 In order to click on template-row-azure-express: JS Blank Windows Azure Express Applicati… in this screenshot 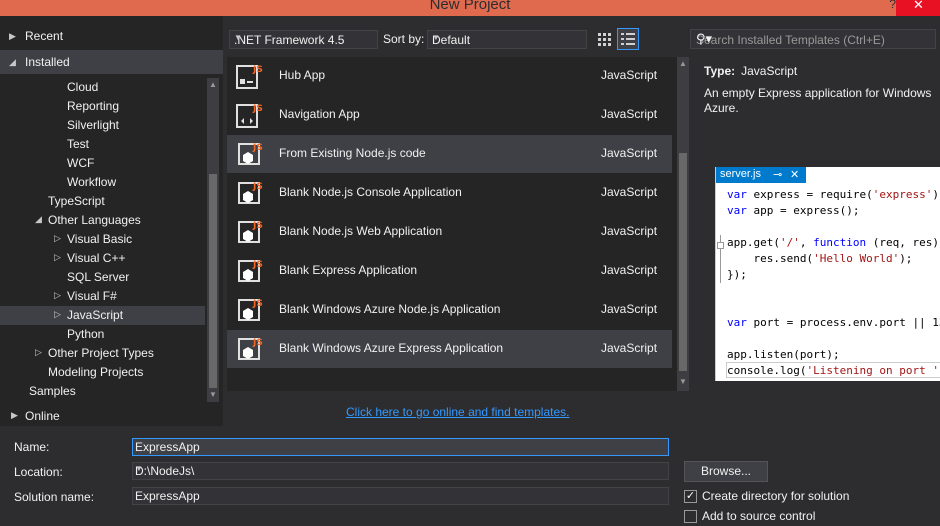, I will do `click(449, 349)`.